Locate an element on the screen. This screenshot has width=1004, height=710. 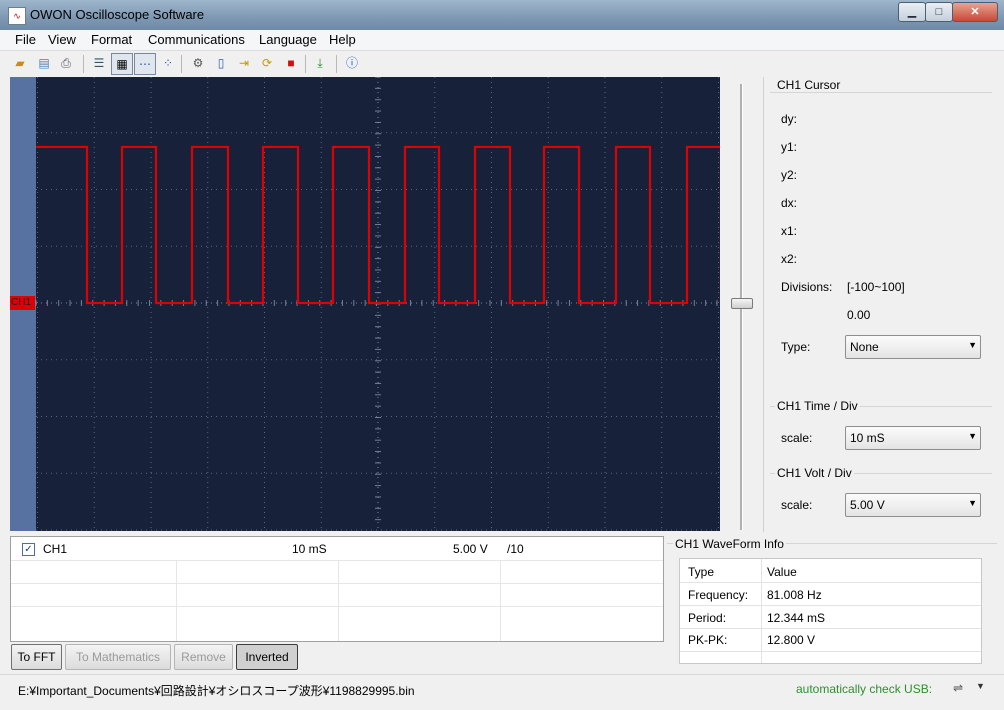
menu-communications: Communications is located at coordinates (196, 39).